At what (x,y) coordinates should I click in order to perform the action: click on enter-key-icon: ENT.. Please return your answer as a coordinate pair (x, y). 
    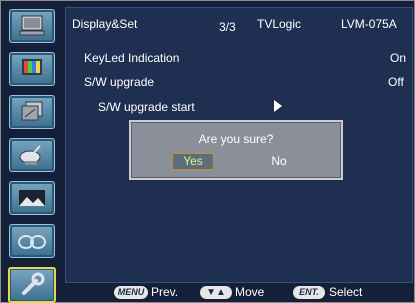
    Looking at the image, I should click on (309, 292).